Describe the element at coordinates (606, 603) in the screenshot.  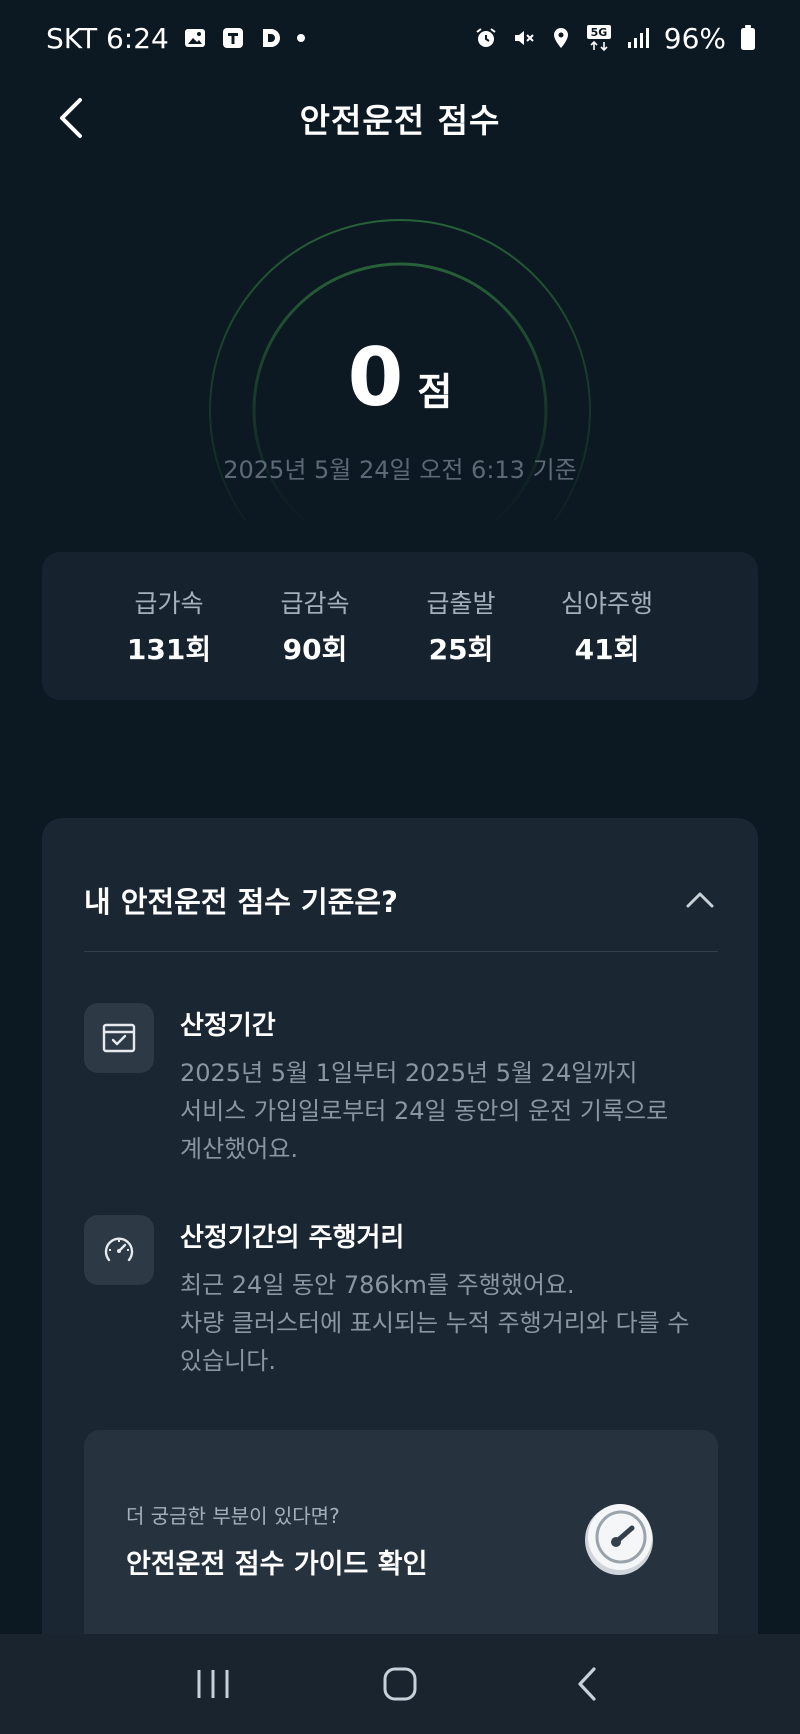
I see `stat-label: 심야주행` at that location.